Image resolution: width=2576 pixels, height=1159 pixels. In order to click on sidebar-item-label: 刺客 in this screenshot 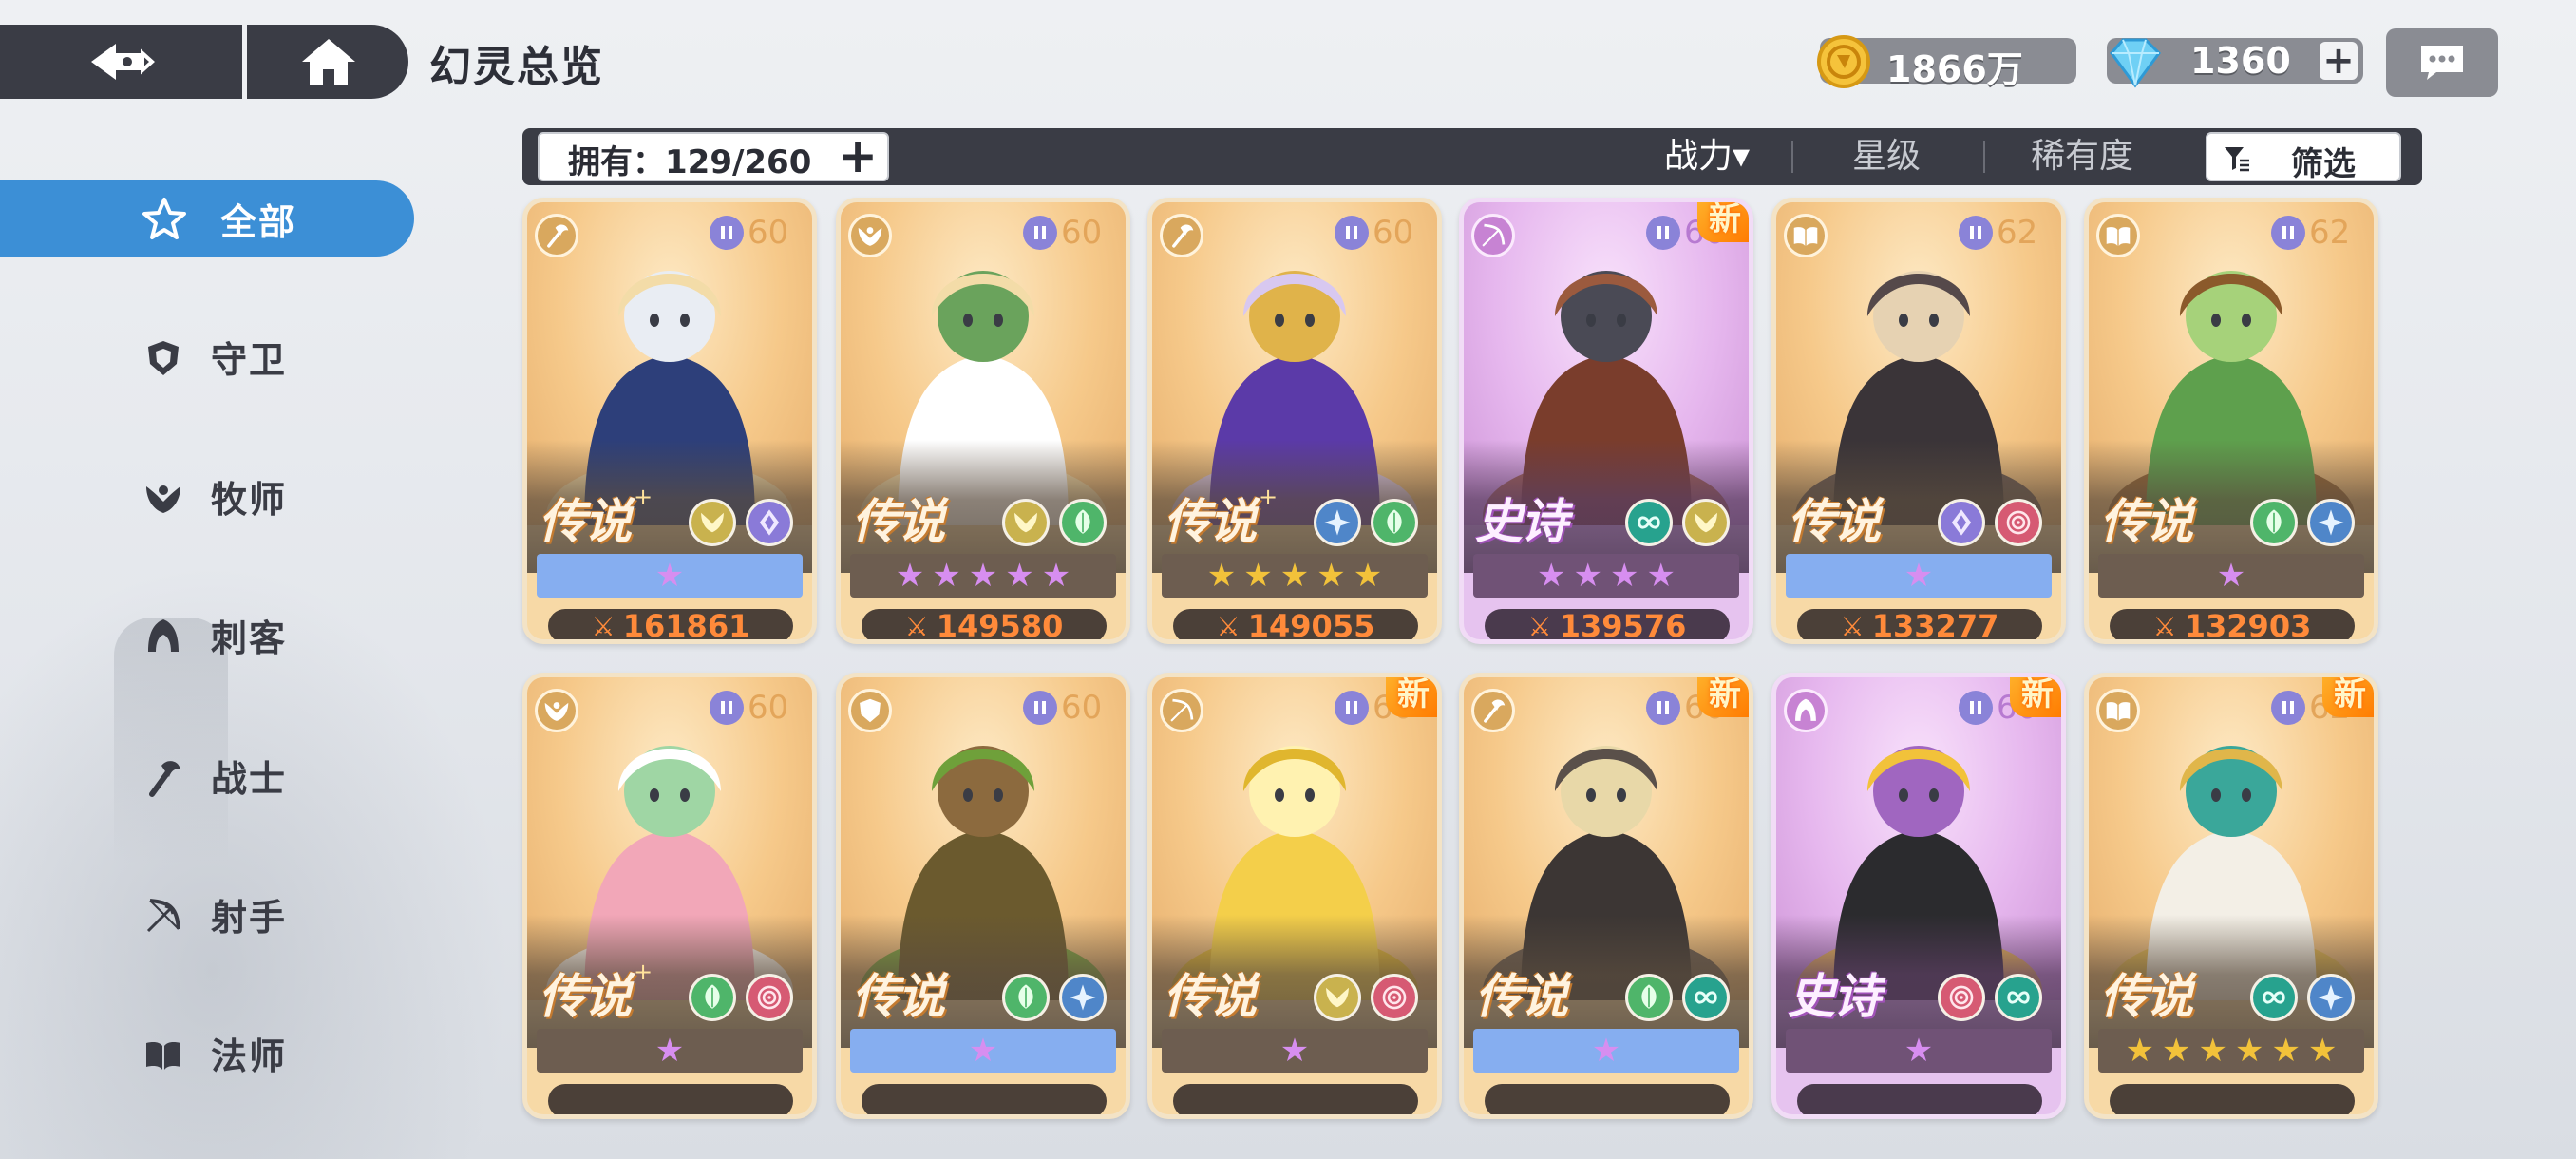, I will do `click(249, 638)`.